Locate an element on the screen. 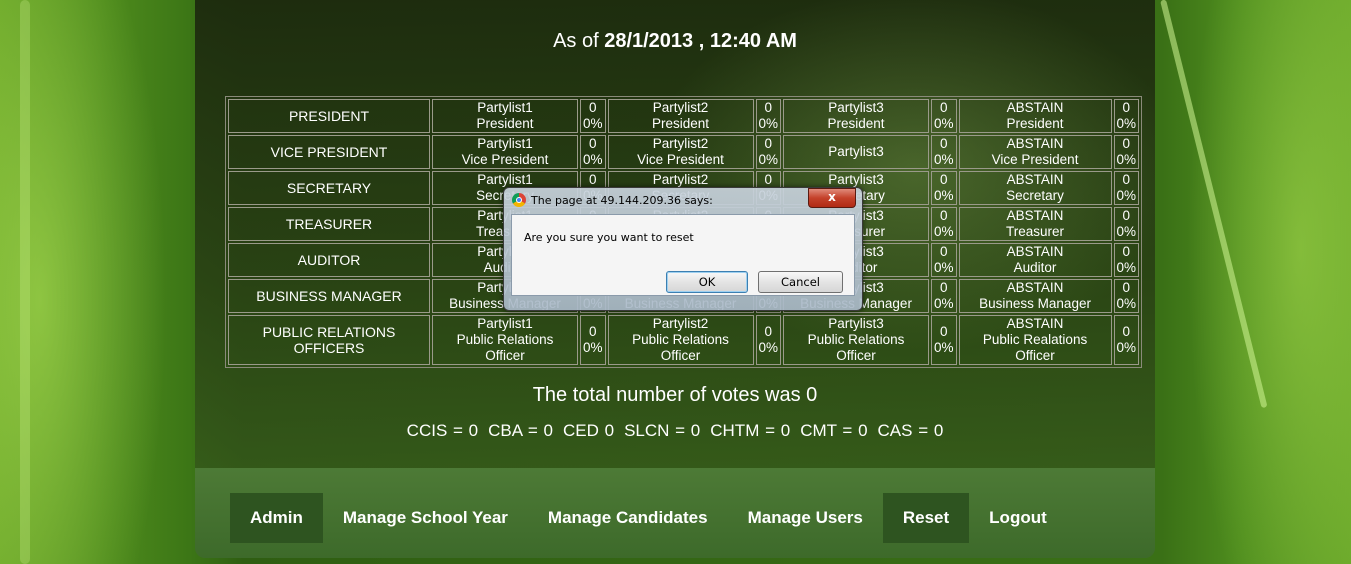 This screenshot has height=564, width=1351. dialog-titlebar: The page at 49.144.209.36 says: is located at coordinates (612, 200).